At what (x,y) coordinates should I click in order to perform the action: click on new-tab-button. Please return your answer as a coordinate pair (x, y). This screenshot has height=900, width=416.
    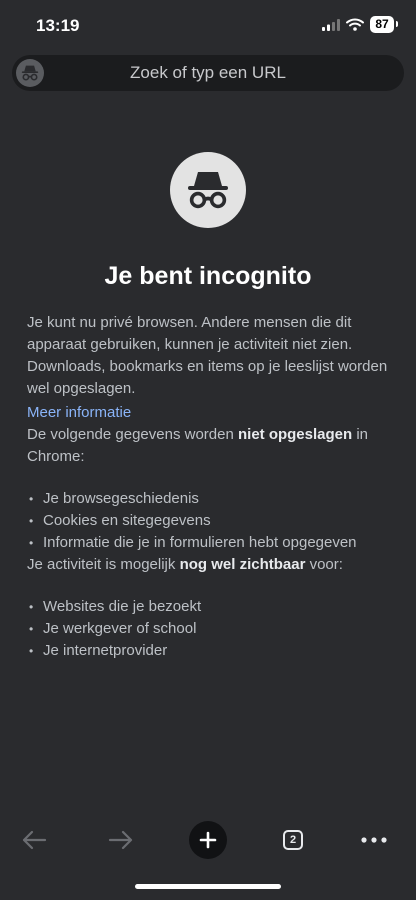
    Looking at the image, I should click on (208, 840).